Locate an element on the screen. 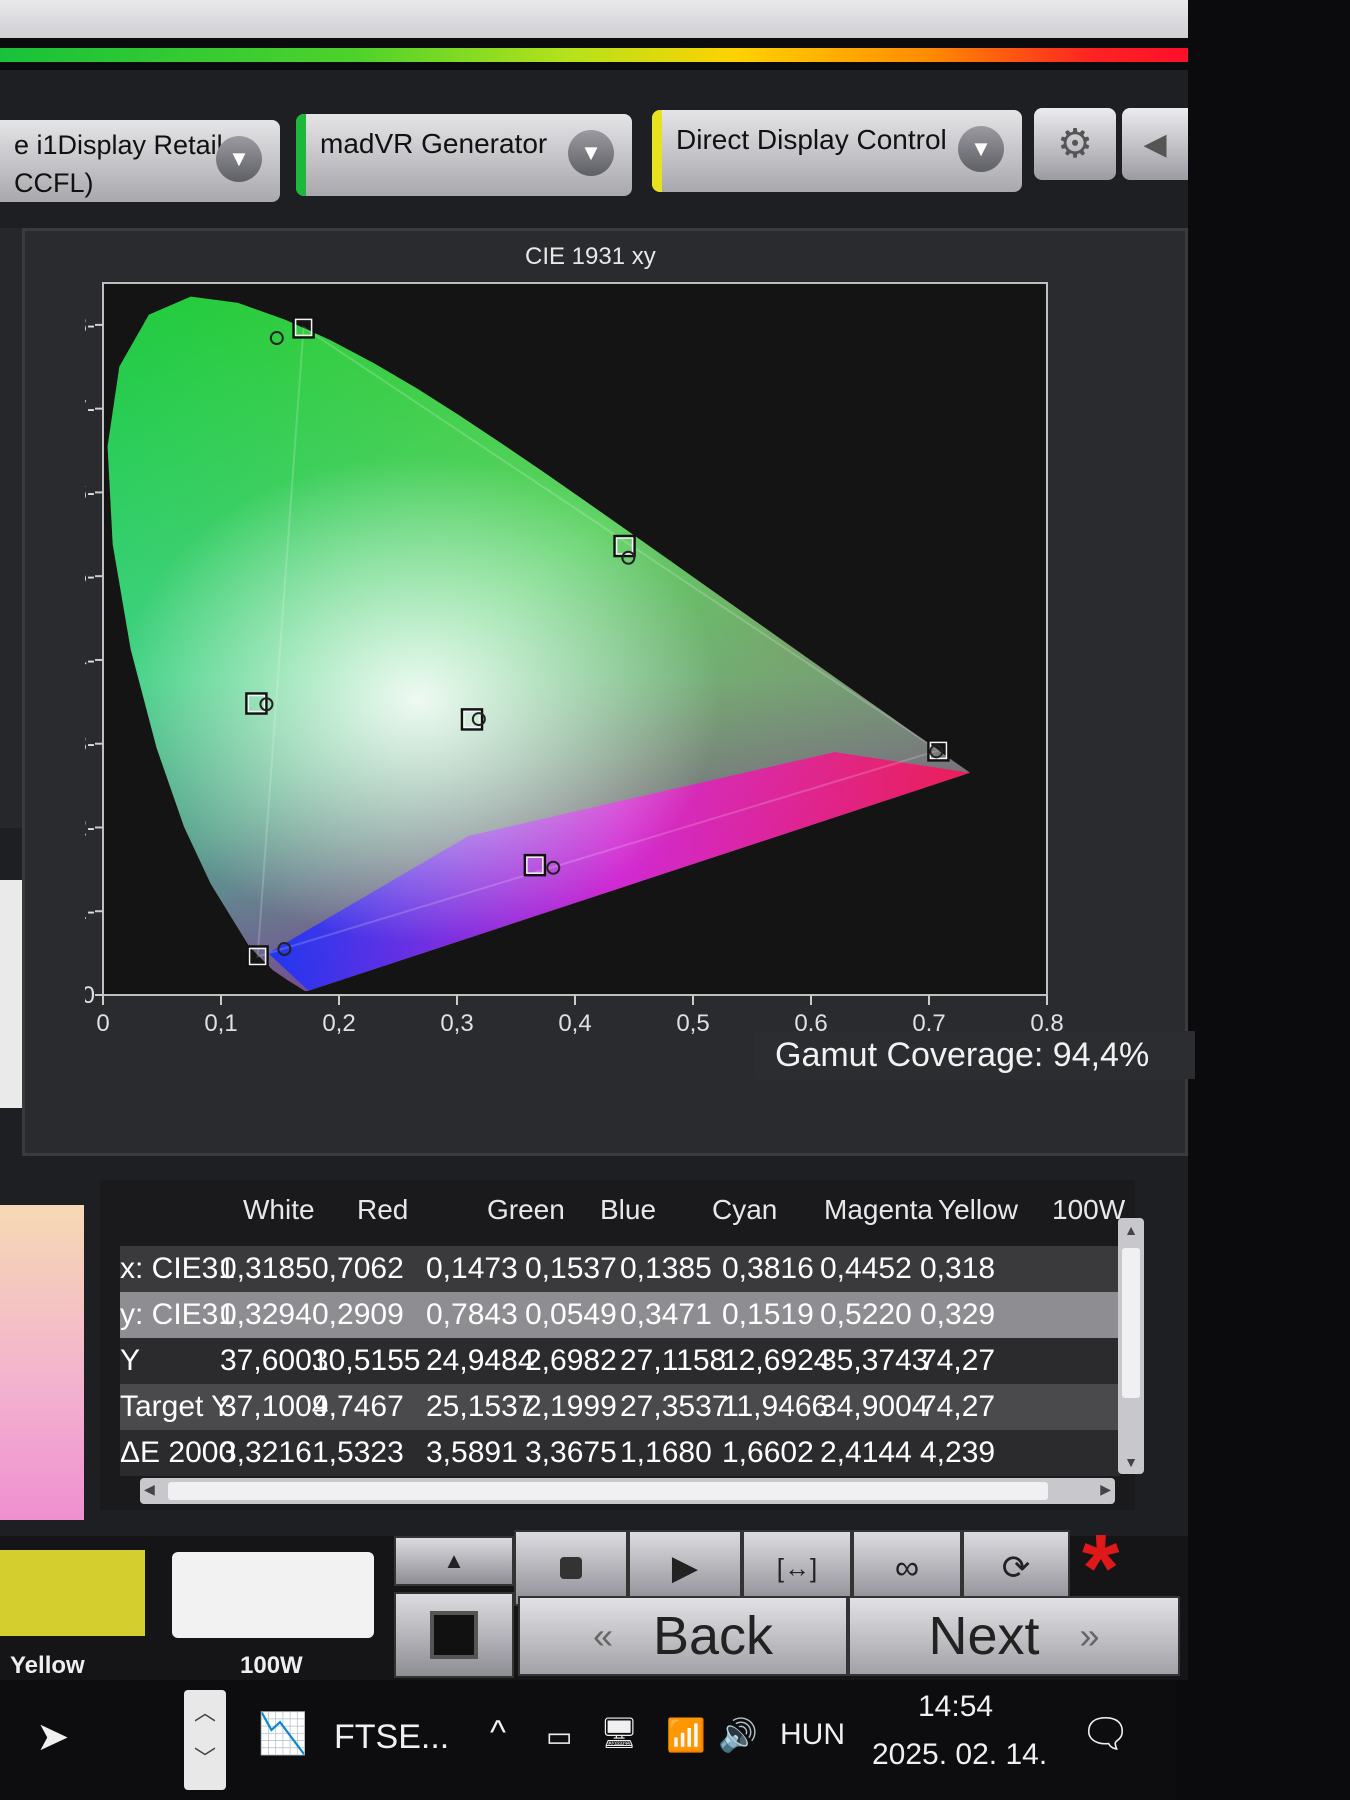 The height and width of the screenshot is (1800, 1350). stop-square-icon is located at coordinates (454, 1635).